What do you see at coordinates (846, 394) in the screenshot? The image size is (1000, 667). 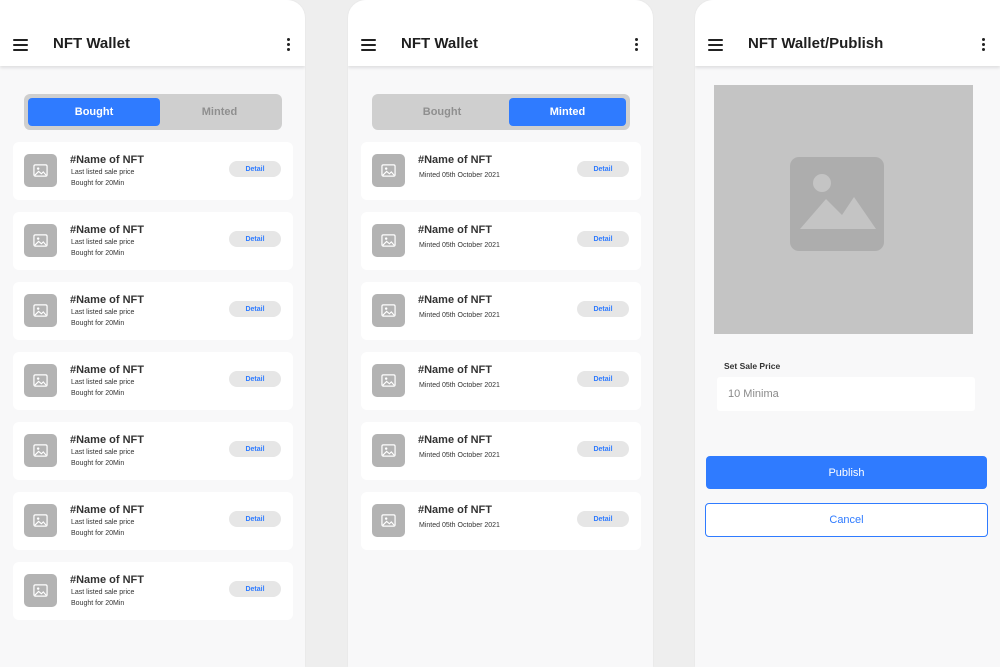 I see `sale-price-input` at bounding box center [846, 394].